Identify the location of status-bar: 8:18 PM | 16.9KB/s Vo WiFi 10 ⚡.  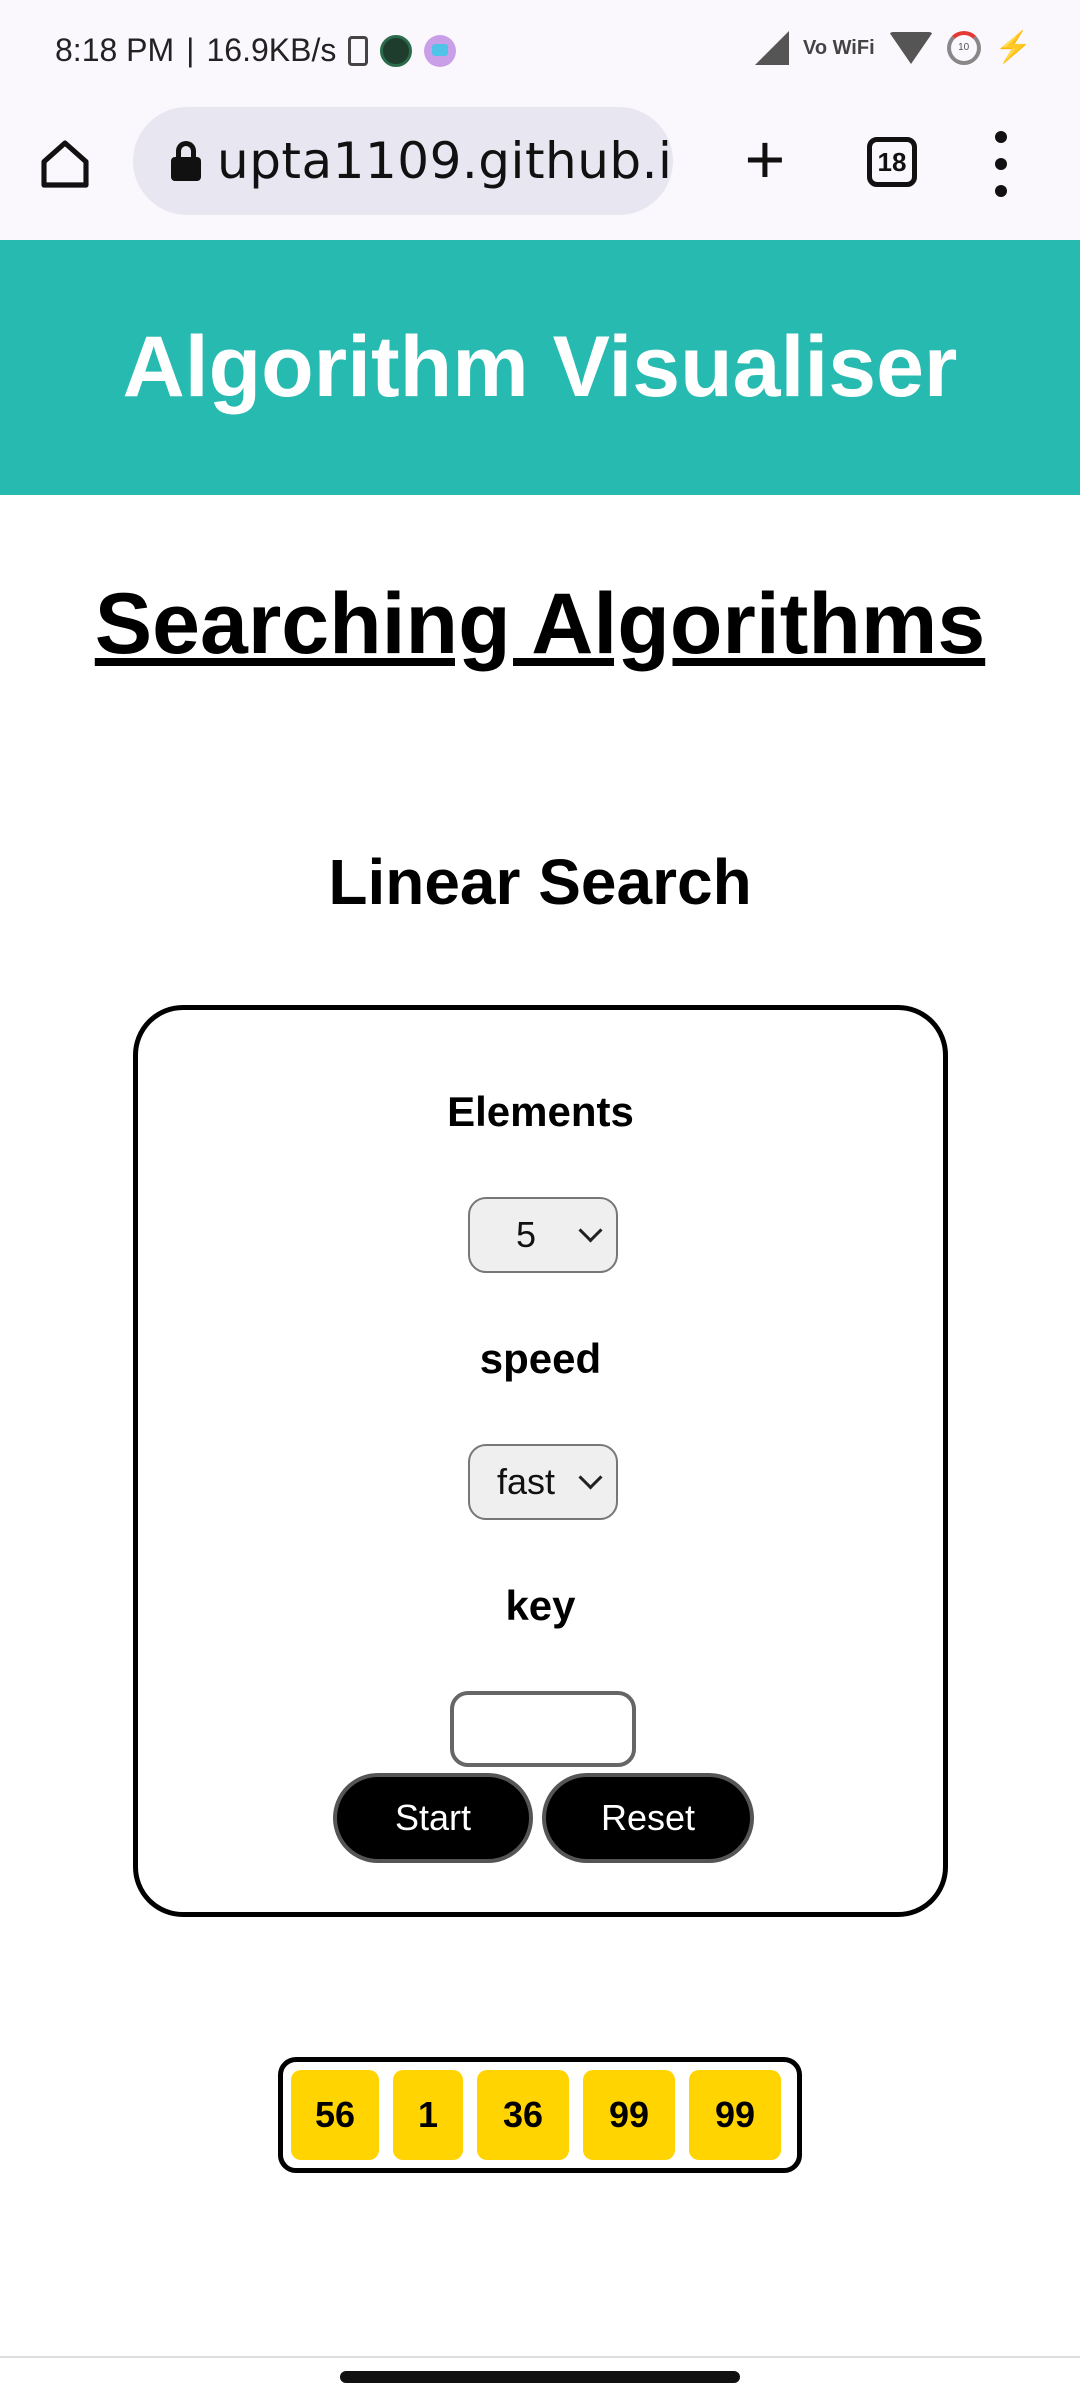
(540, 53).